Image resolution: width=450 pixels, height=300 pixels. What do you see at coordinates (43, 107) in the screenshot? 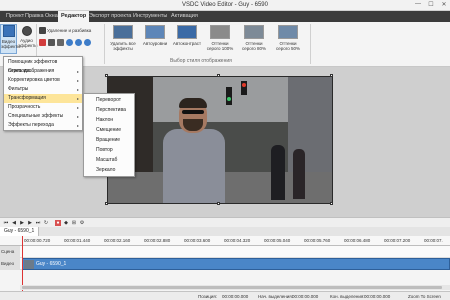
I see `menu-item-transparency: Прозрачность ▸` at bounding box center [43, 107].